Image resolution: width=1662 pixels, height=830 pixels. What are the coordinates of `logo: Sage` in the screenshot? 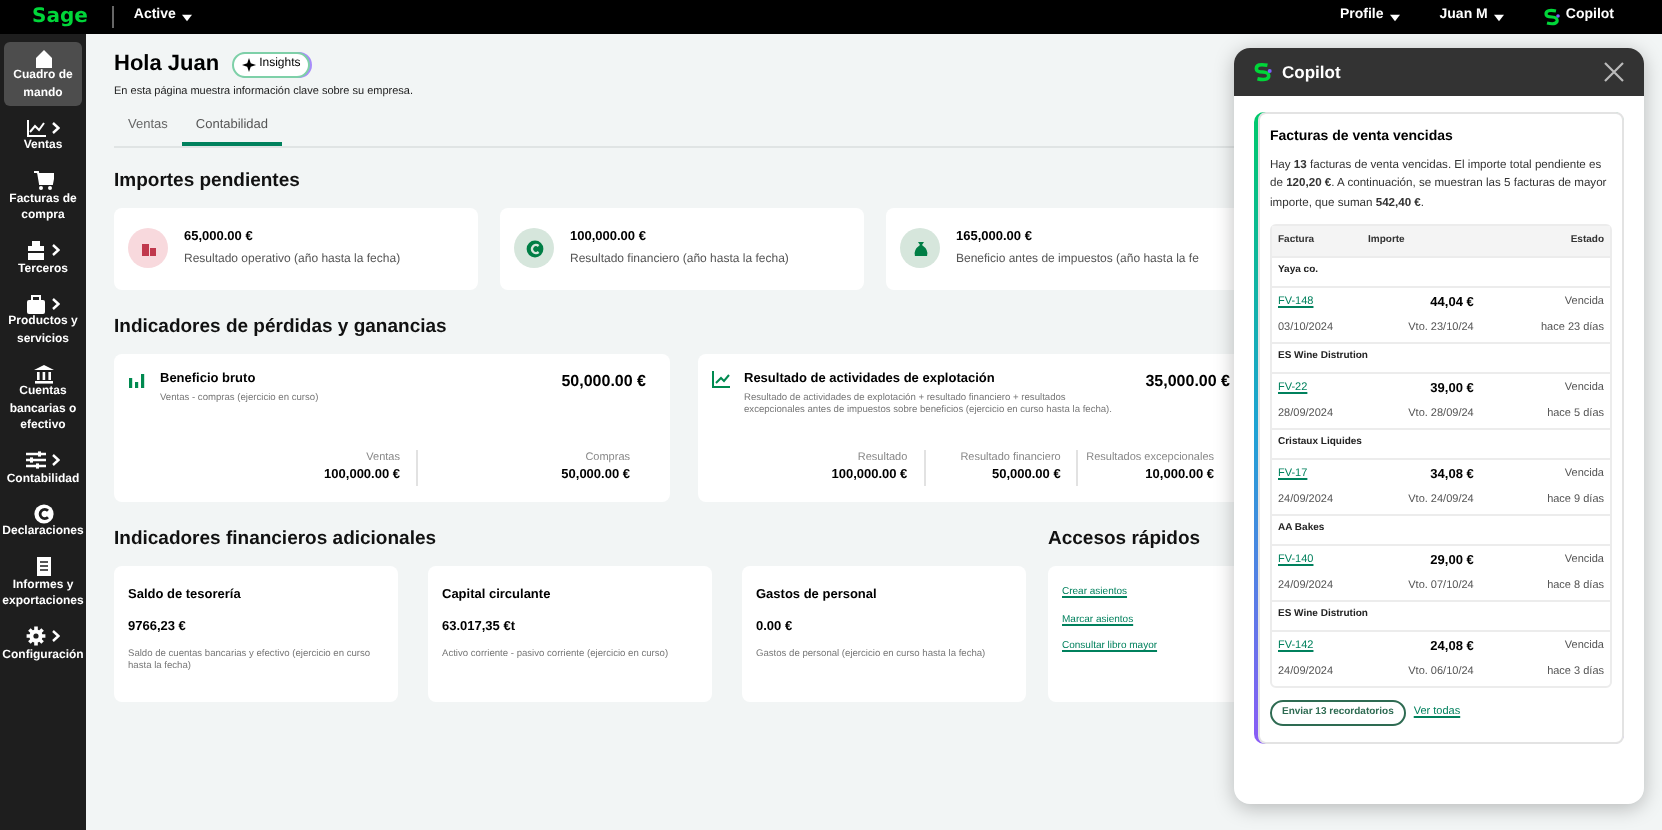 It's located at (60, 18).